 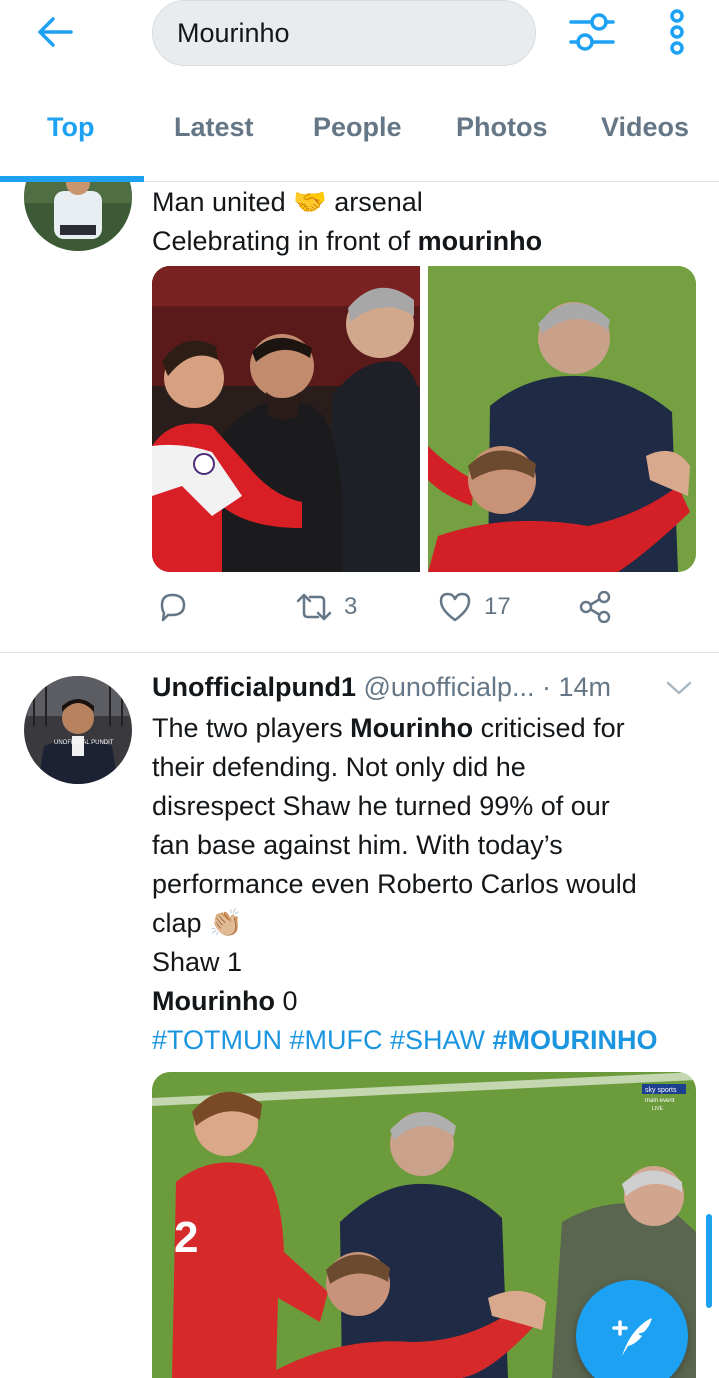 What do you see at coordinates (359, 91) in the screenshot?
I see `search-header: Mourinho Top Latest People Photos Videos` at bounding box center [359, 91].